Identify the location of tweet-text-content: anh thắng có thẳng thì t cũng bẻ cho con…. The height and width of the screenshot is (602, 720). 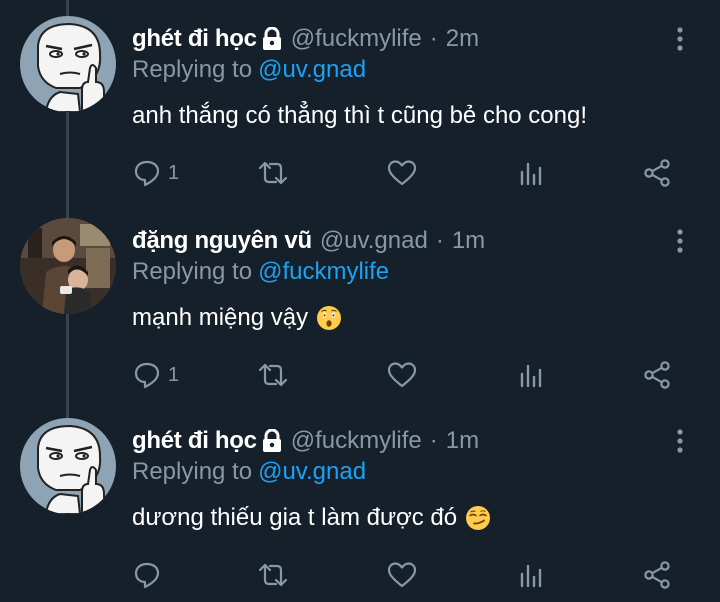
(360, 115).